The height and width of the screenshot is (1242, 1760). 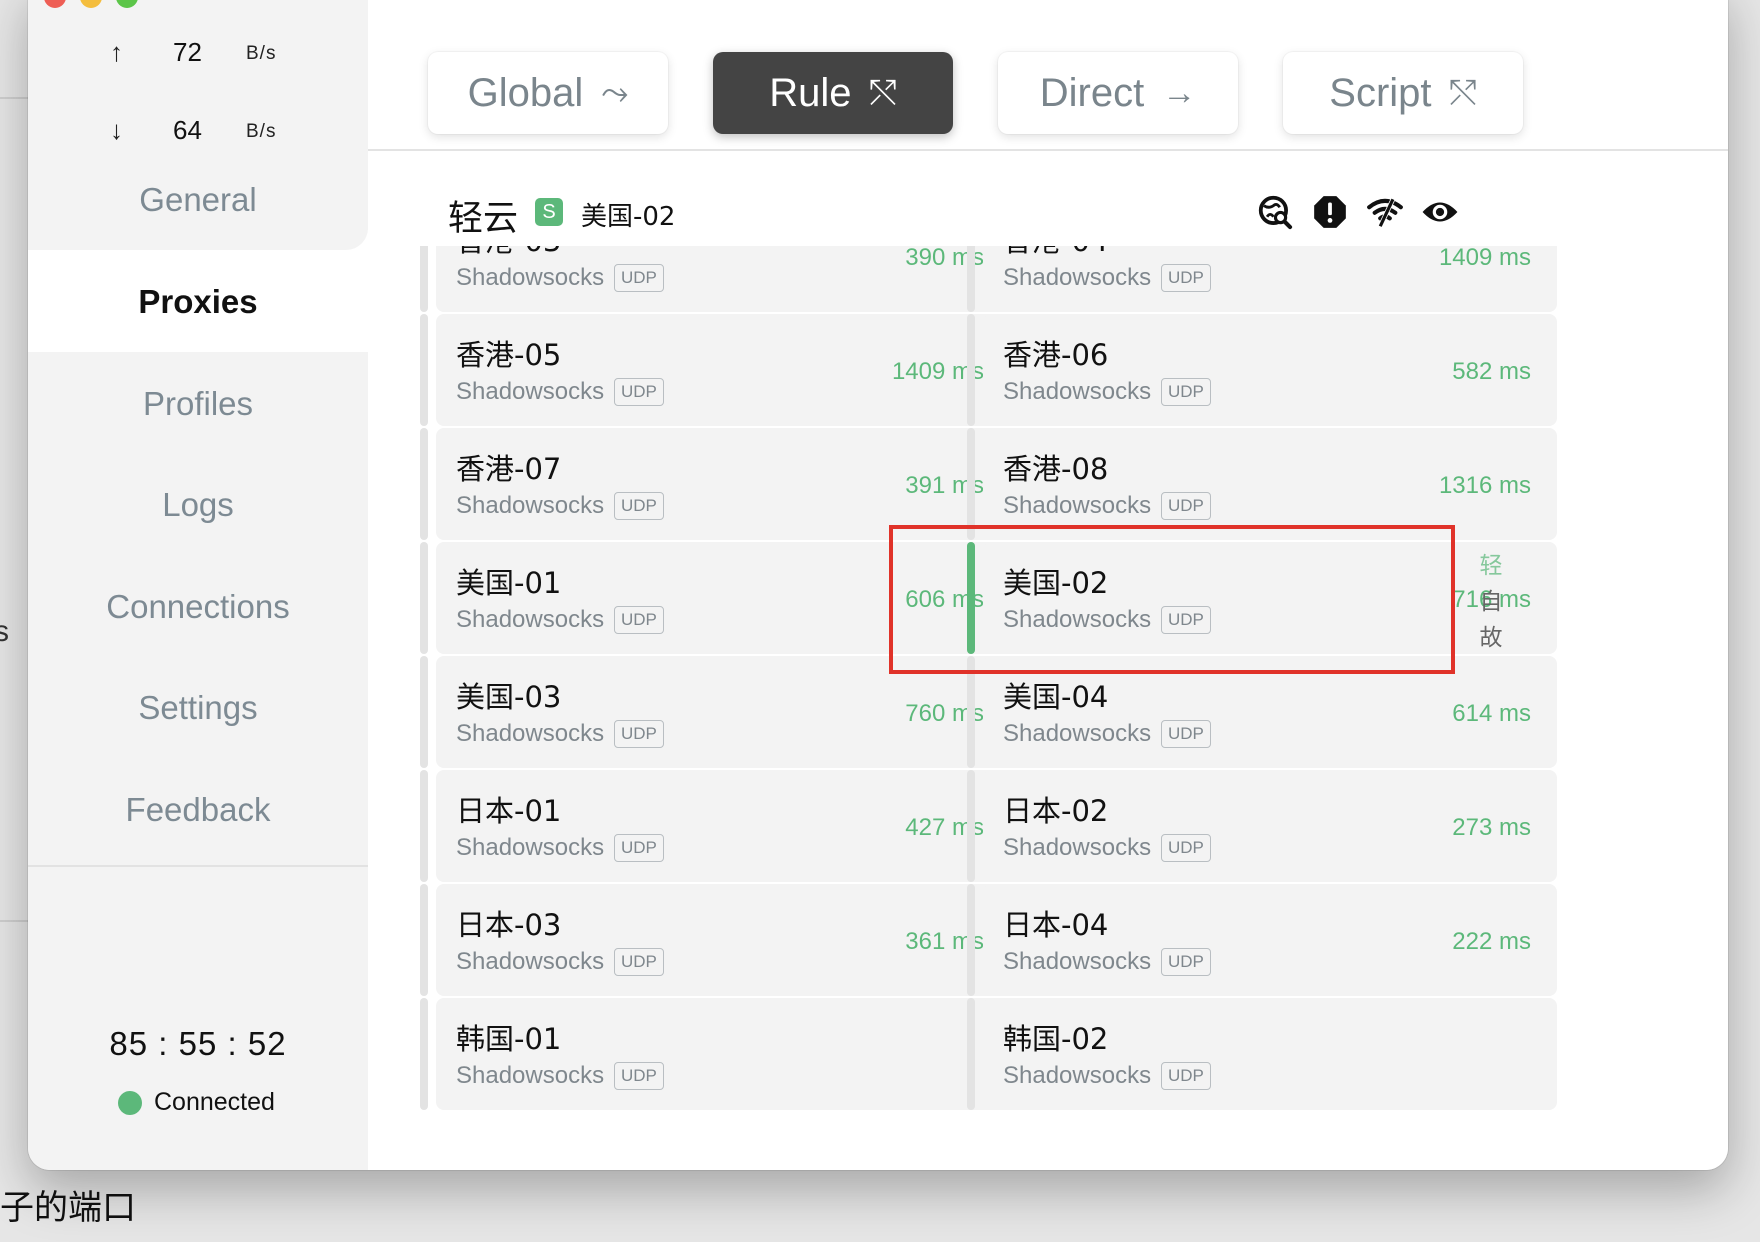 What do you see at coordinates (1270, 279) in the screenshot?
I see `proxy-card-body: 香港-04 Shadowsocks UDP 1409 ms` at bounding box center [1270, 279].